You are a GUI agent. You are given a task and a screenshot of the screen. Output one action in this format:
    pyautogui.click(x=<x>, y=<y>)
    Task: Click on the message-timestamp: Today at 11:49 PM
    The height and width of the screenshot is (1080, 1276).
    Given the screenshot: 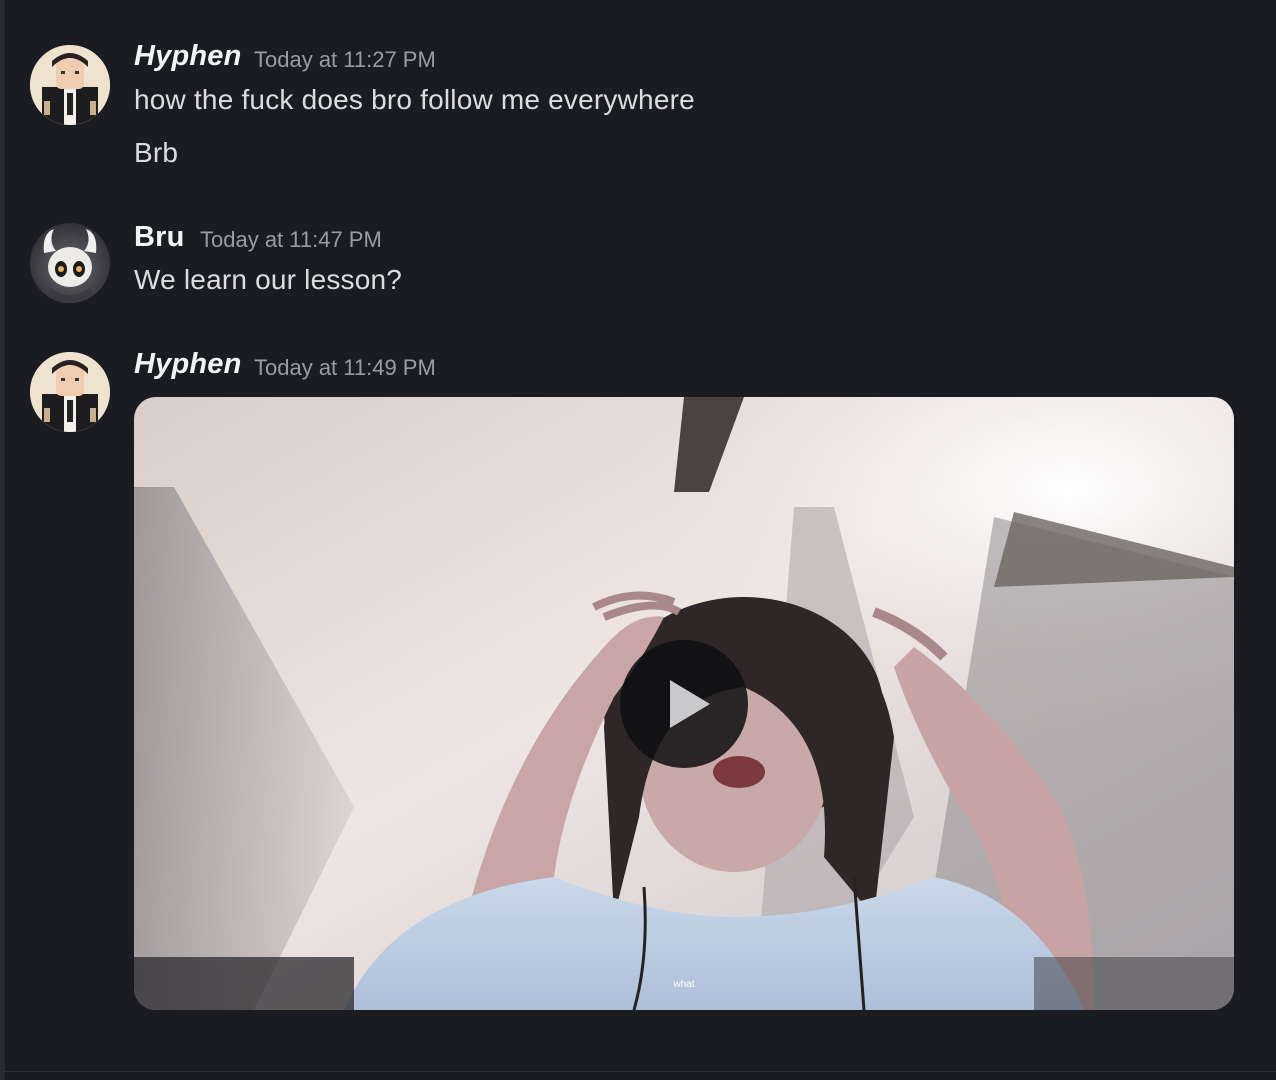 What is the action you would take?
    pyautogui.click(x=345, y=367)
    